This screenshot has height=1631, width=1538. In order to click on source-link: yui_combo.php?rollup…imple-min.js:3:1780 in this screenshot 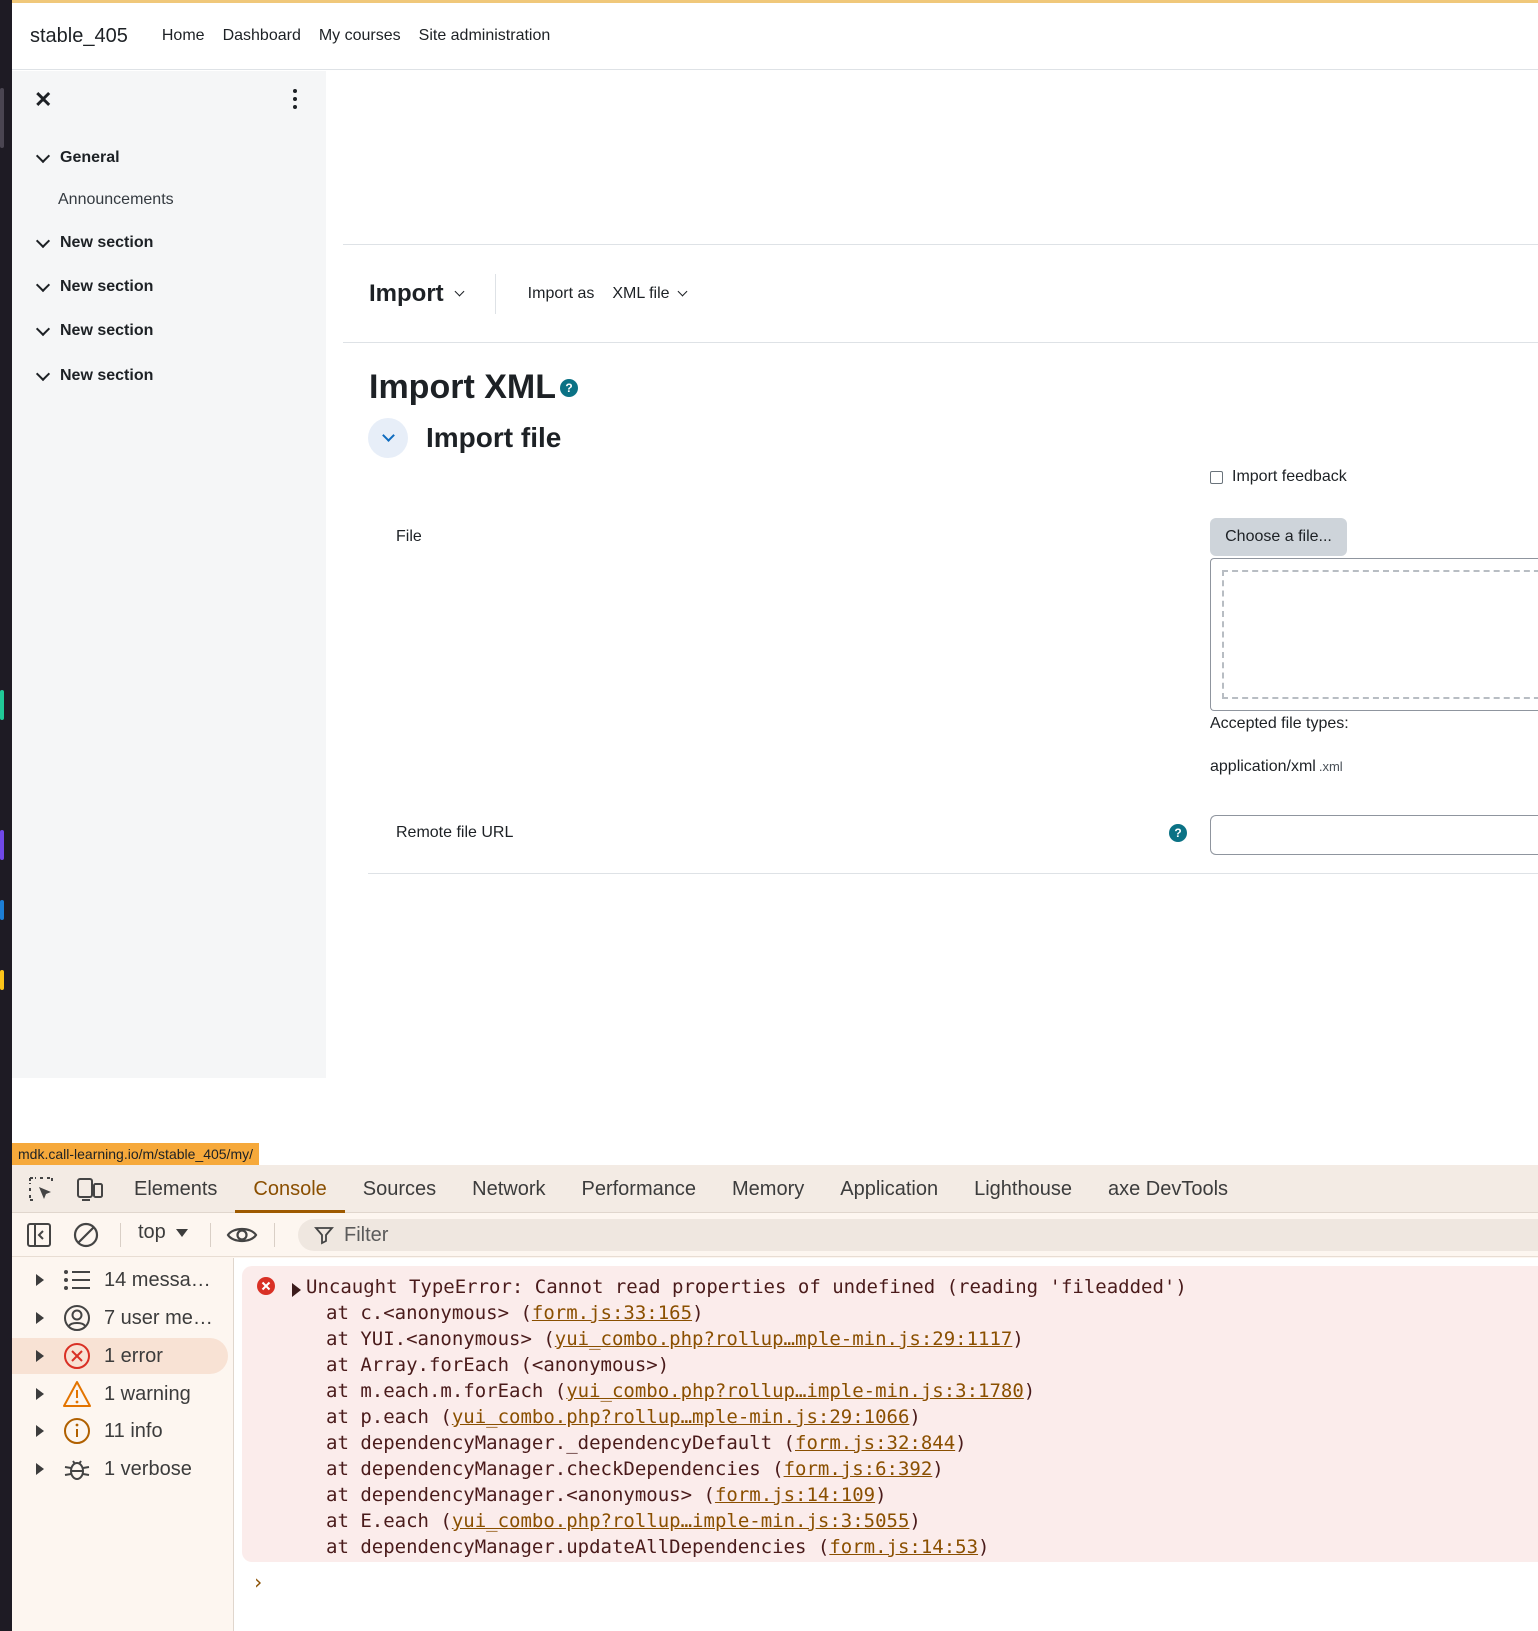, I will do `click(795, 1391)`.